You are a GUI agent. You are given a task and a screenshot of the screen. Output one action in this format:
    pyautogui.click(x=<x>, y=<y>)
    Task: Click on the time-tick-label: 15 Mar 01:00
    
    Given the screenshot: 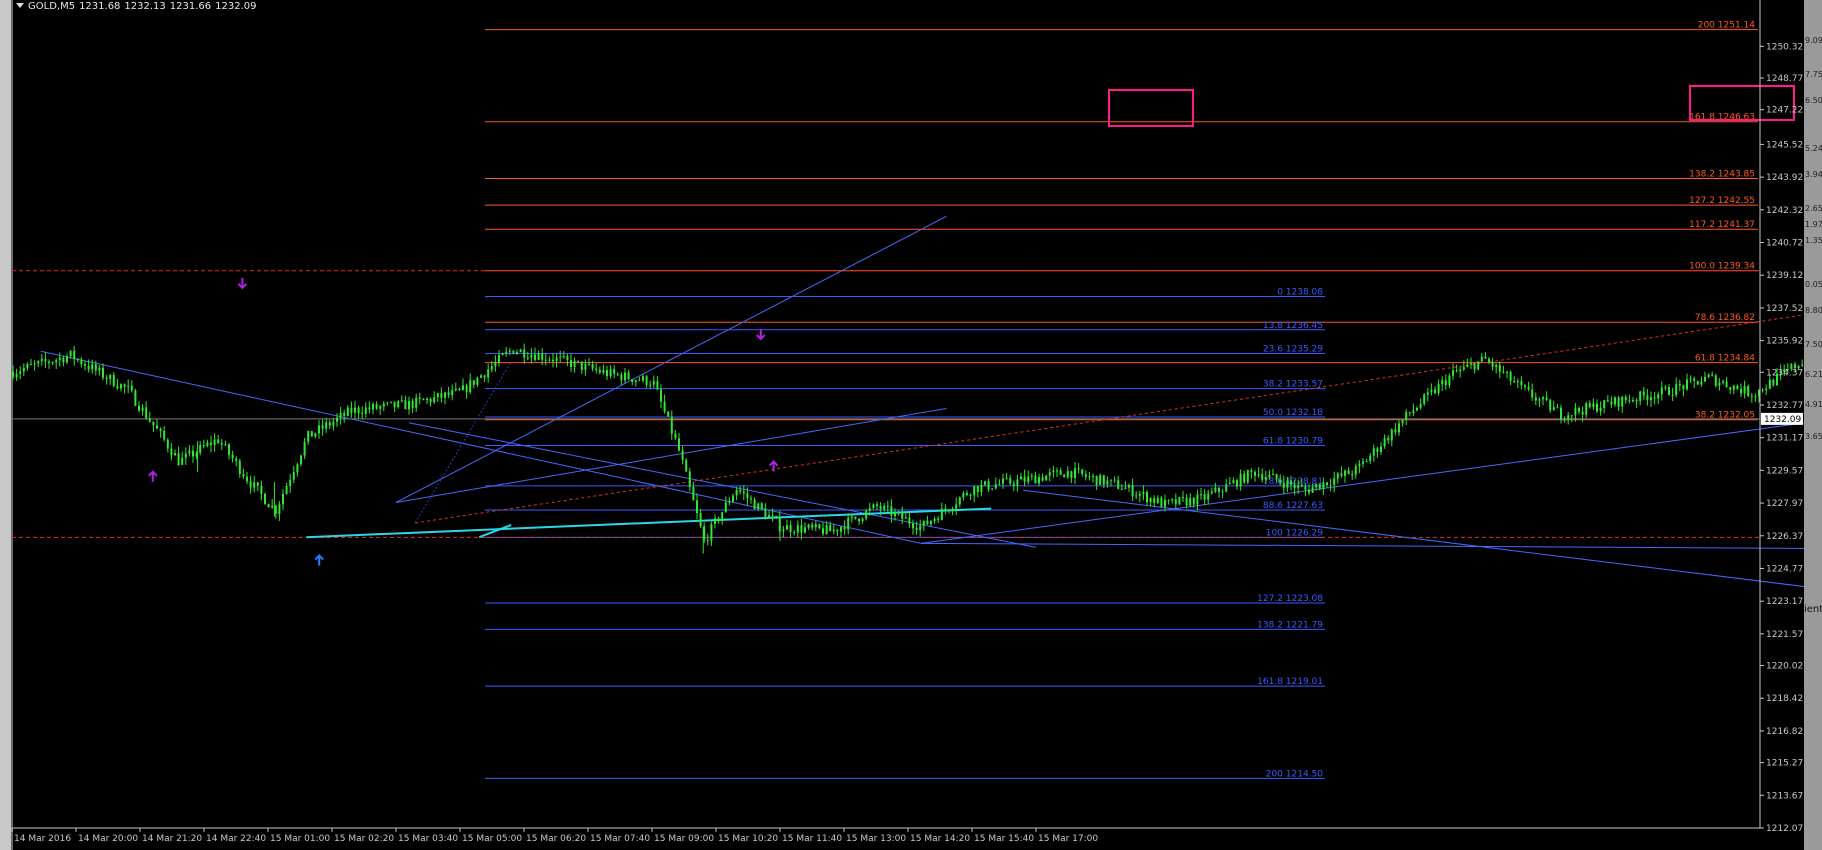 What is the action you would take?
    pyautogui.click(x=300, y=839)
    